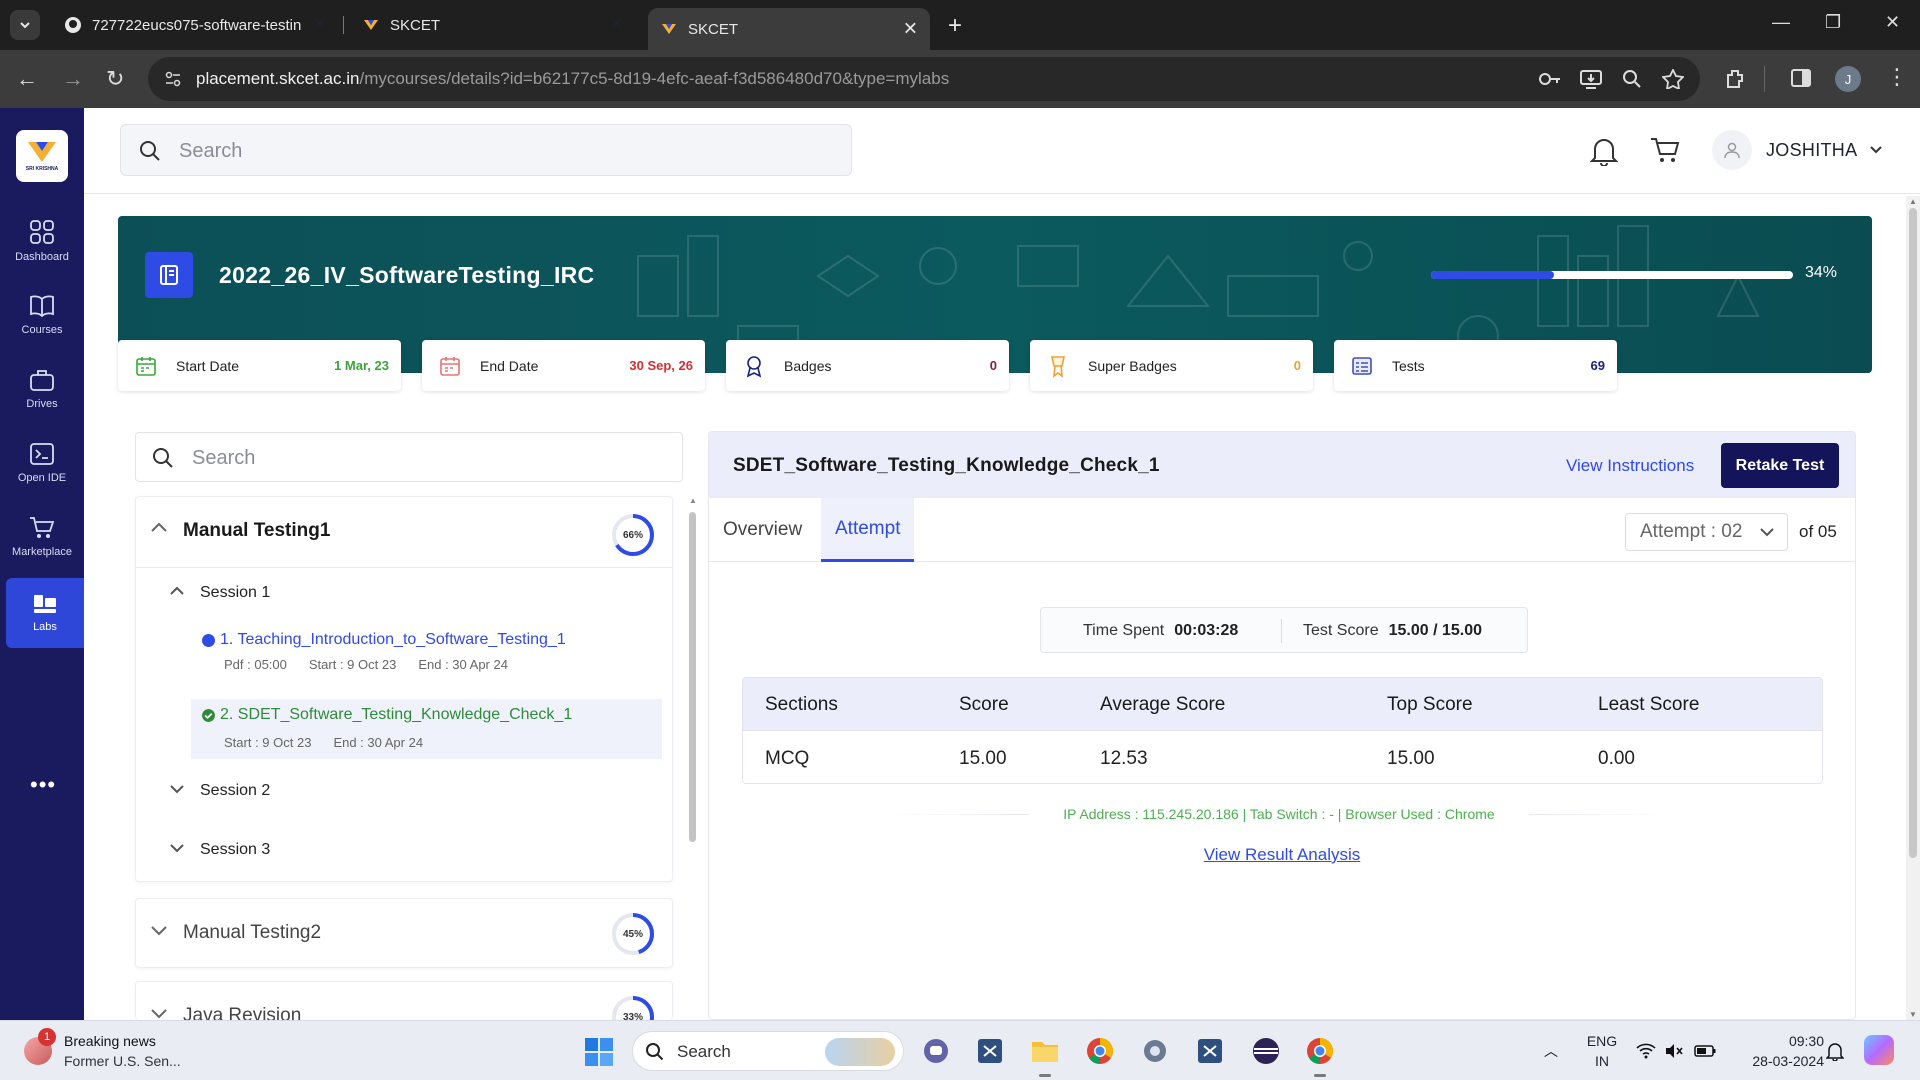  I want to click on bell-icon, so click(1604, 151).